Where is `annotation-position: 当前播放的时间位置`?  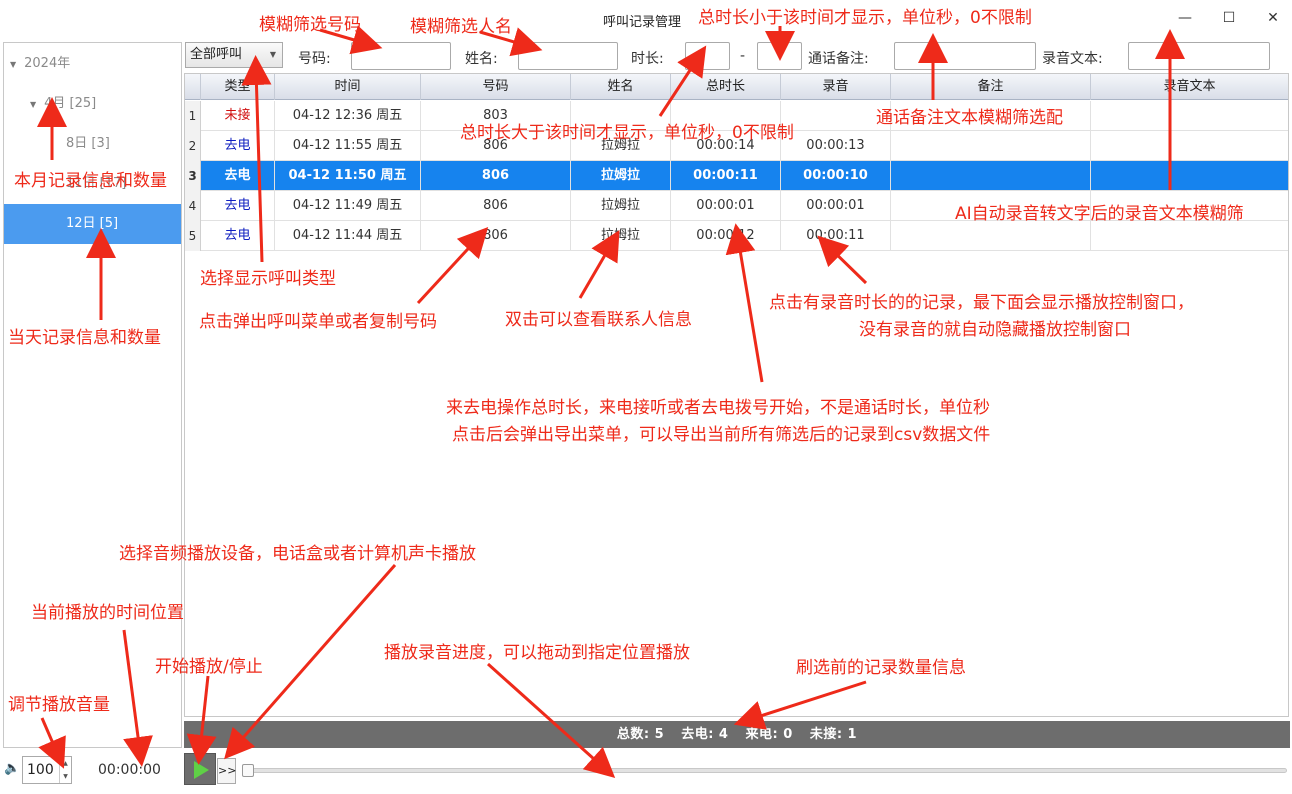 annotation-position: 当前播放的时间位置 is located at coordinates (107, 613).